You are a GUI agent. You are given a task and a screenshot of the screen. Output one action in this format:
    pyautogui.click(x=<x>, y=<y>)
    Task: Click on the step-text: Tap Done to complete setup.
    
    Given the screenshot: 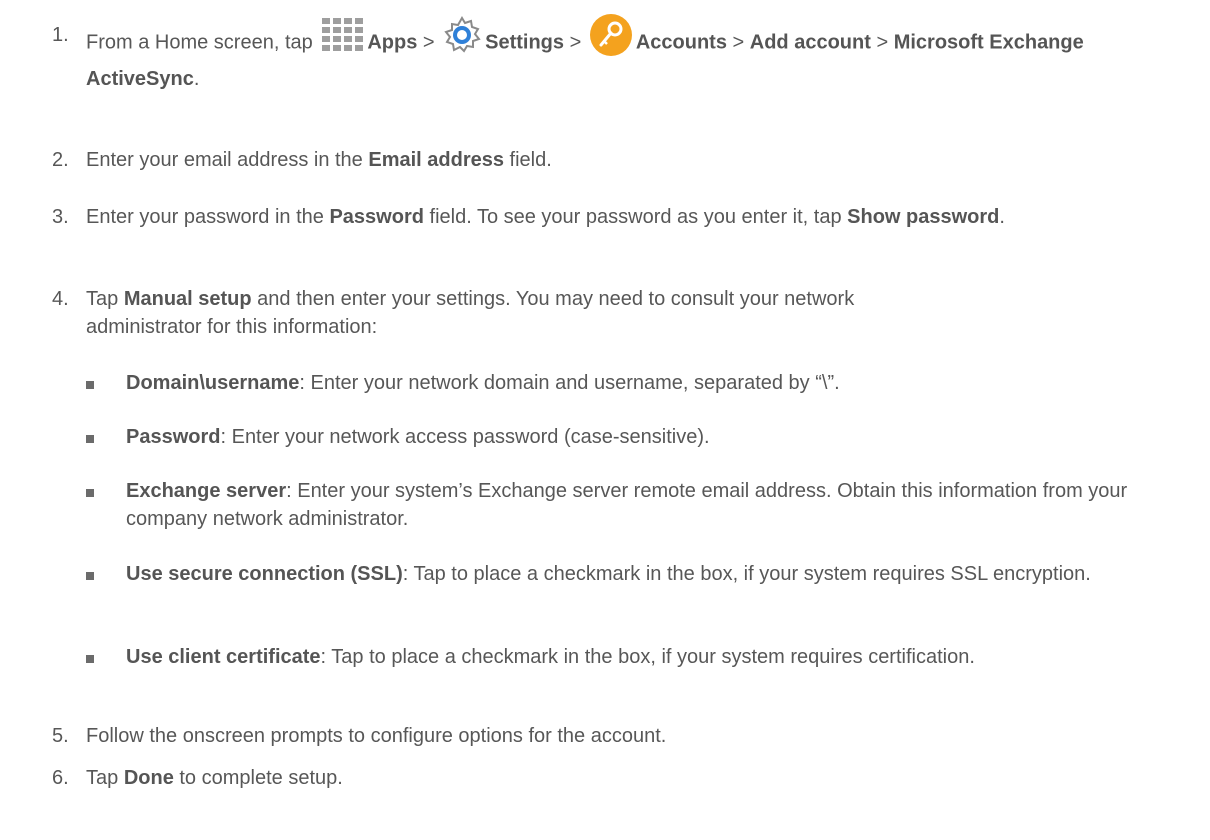 What is the action you would take?
    pyautogui.click(x=214, y=778)
    